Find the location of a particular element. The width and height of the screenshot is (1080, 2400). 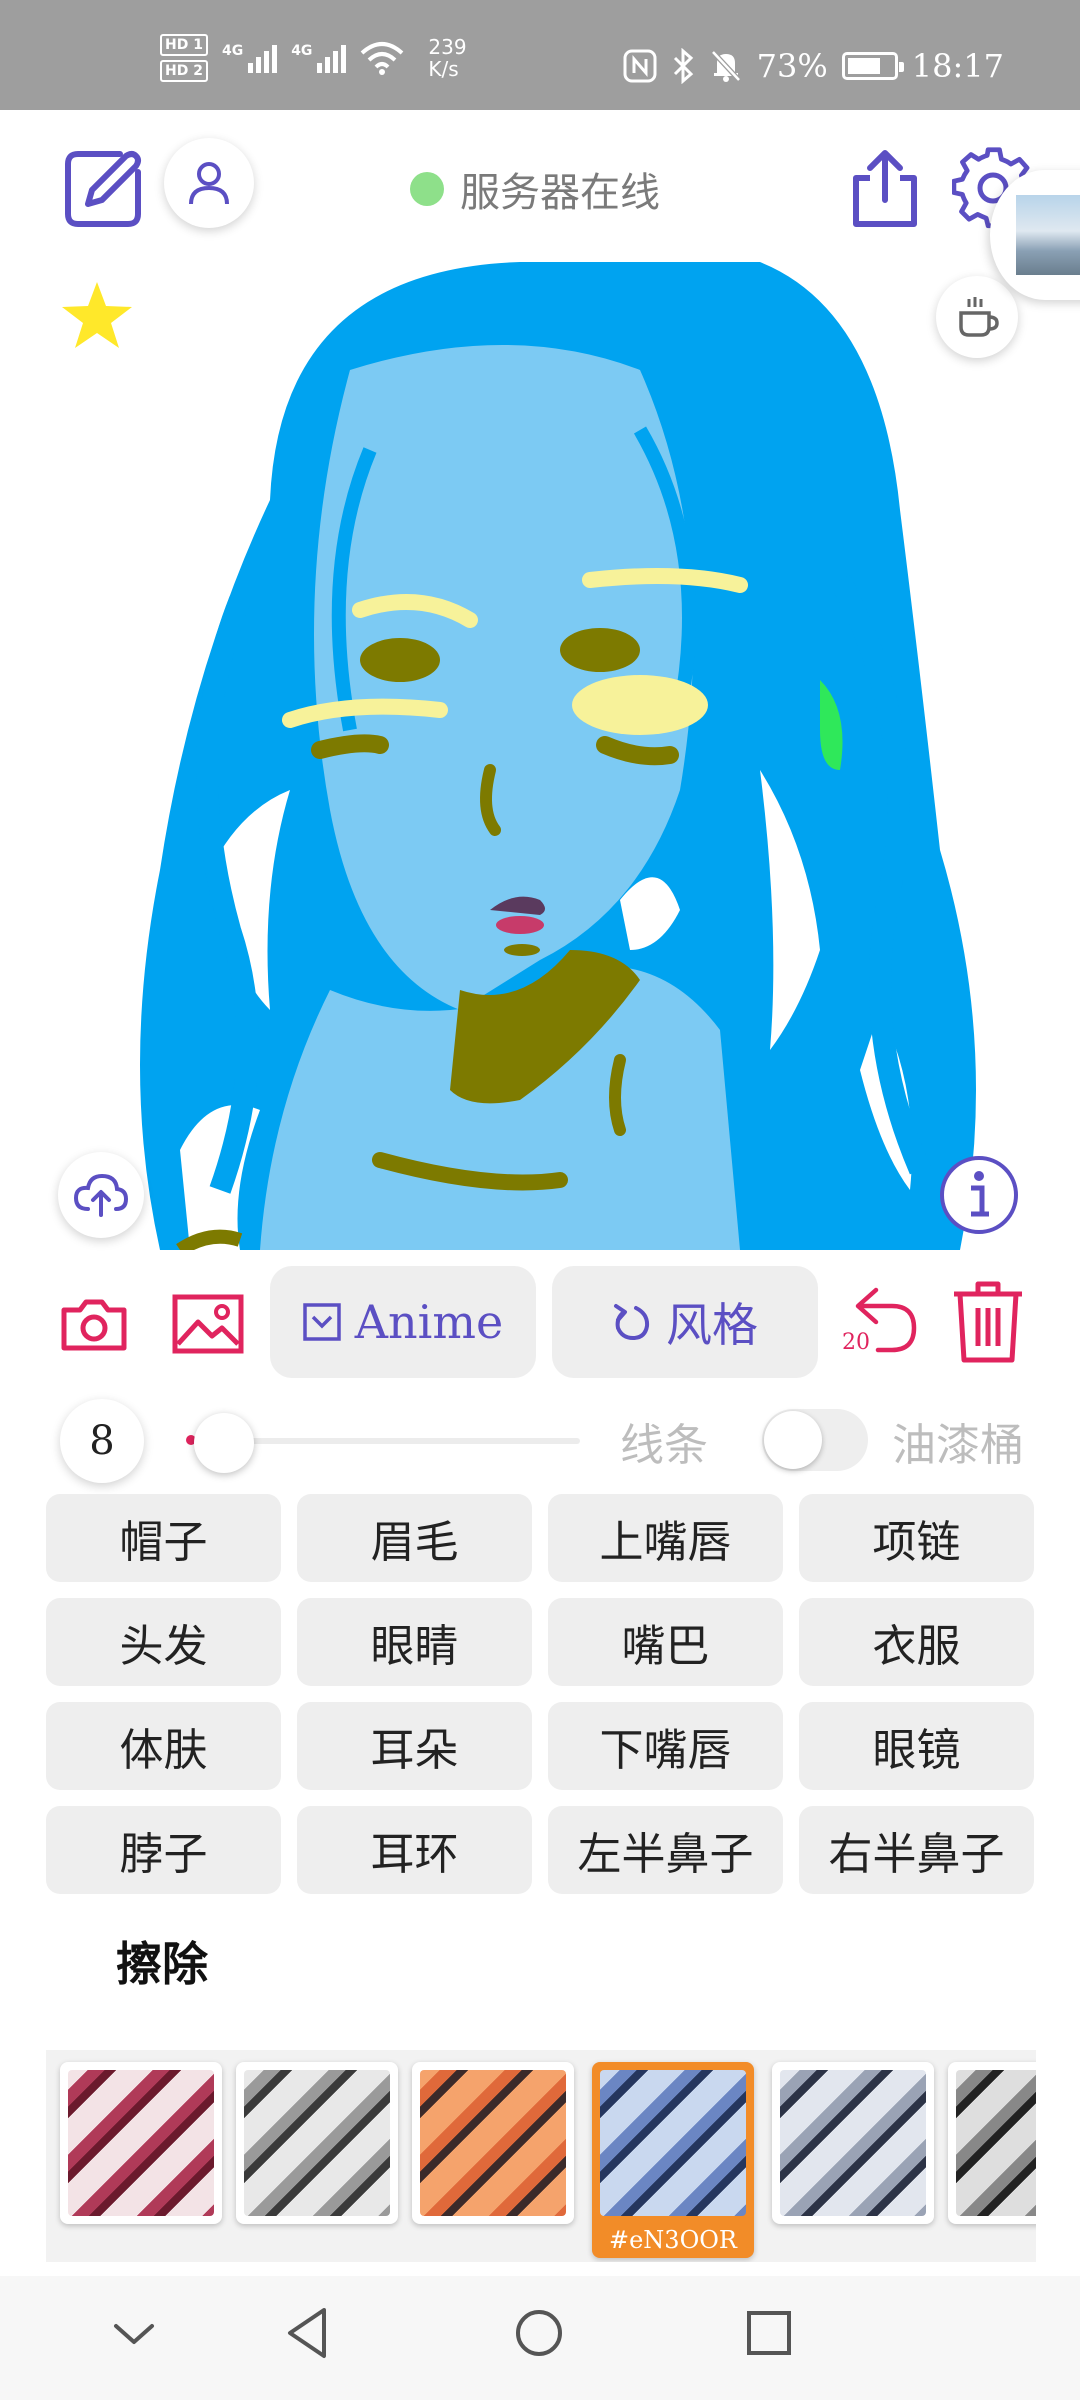

segment-left-nose: 左半鼻子 is located at coordinates (665, 1850).